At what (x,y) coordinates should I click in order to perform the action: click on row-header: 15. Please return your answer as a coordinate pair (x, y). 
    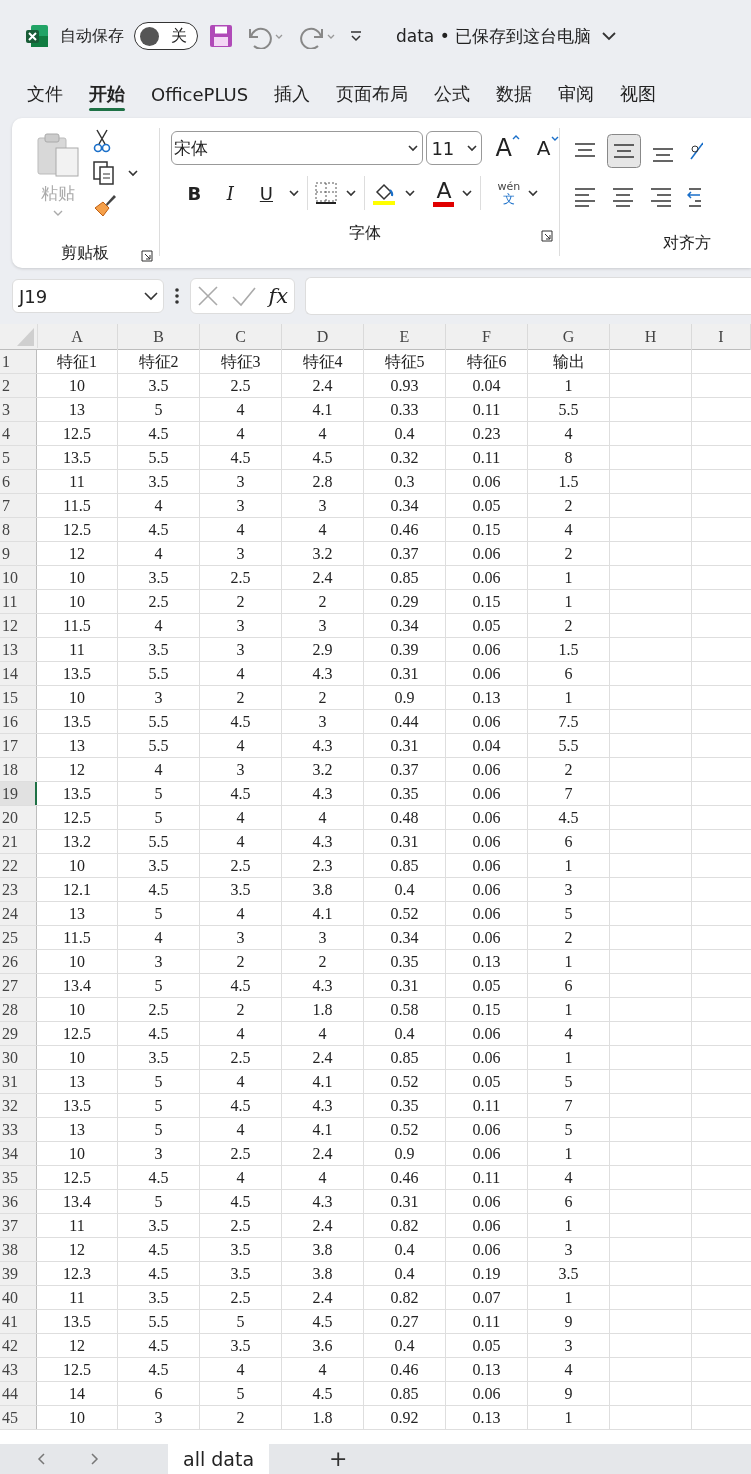
    Looking at the image, I should click on (18, 697).